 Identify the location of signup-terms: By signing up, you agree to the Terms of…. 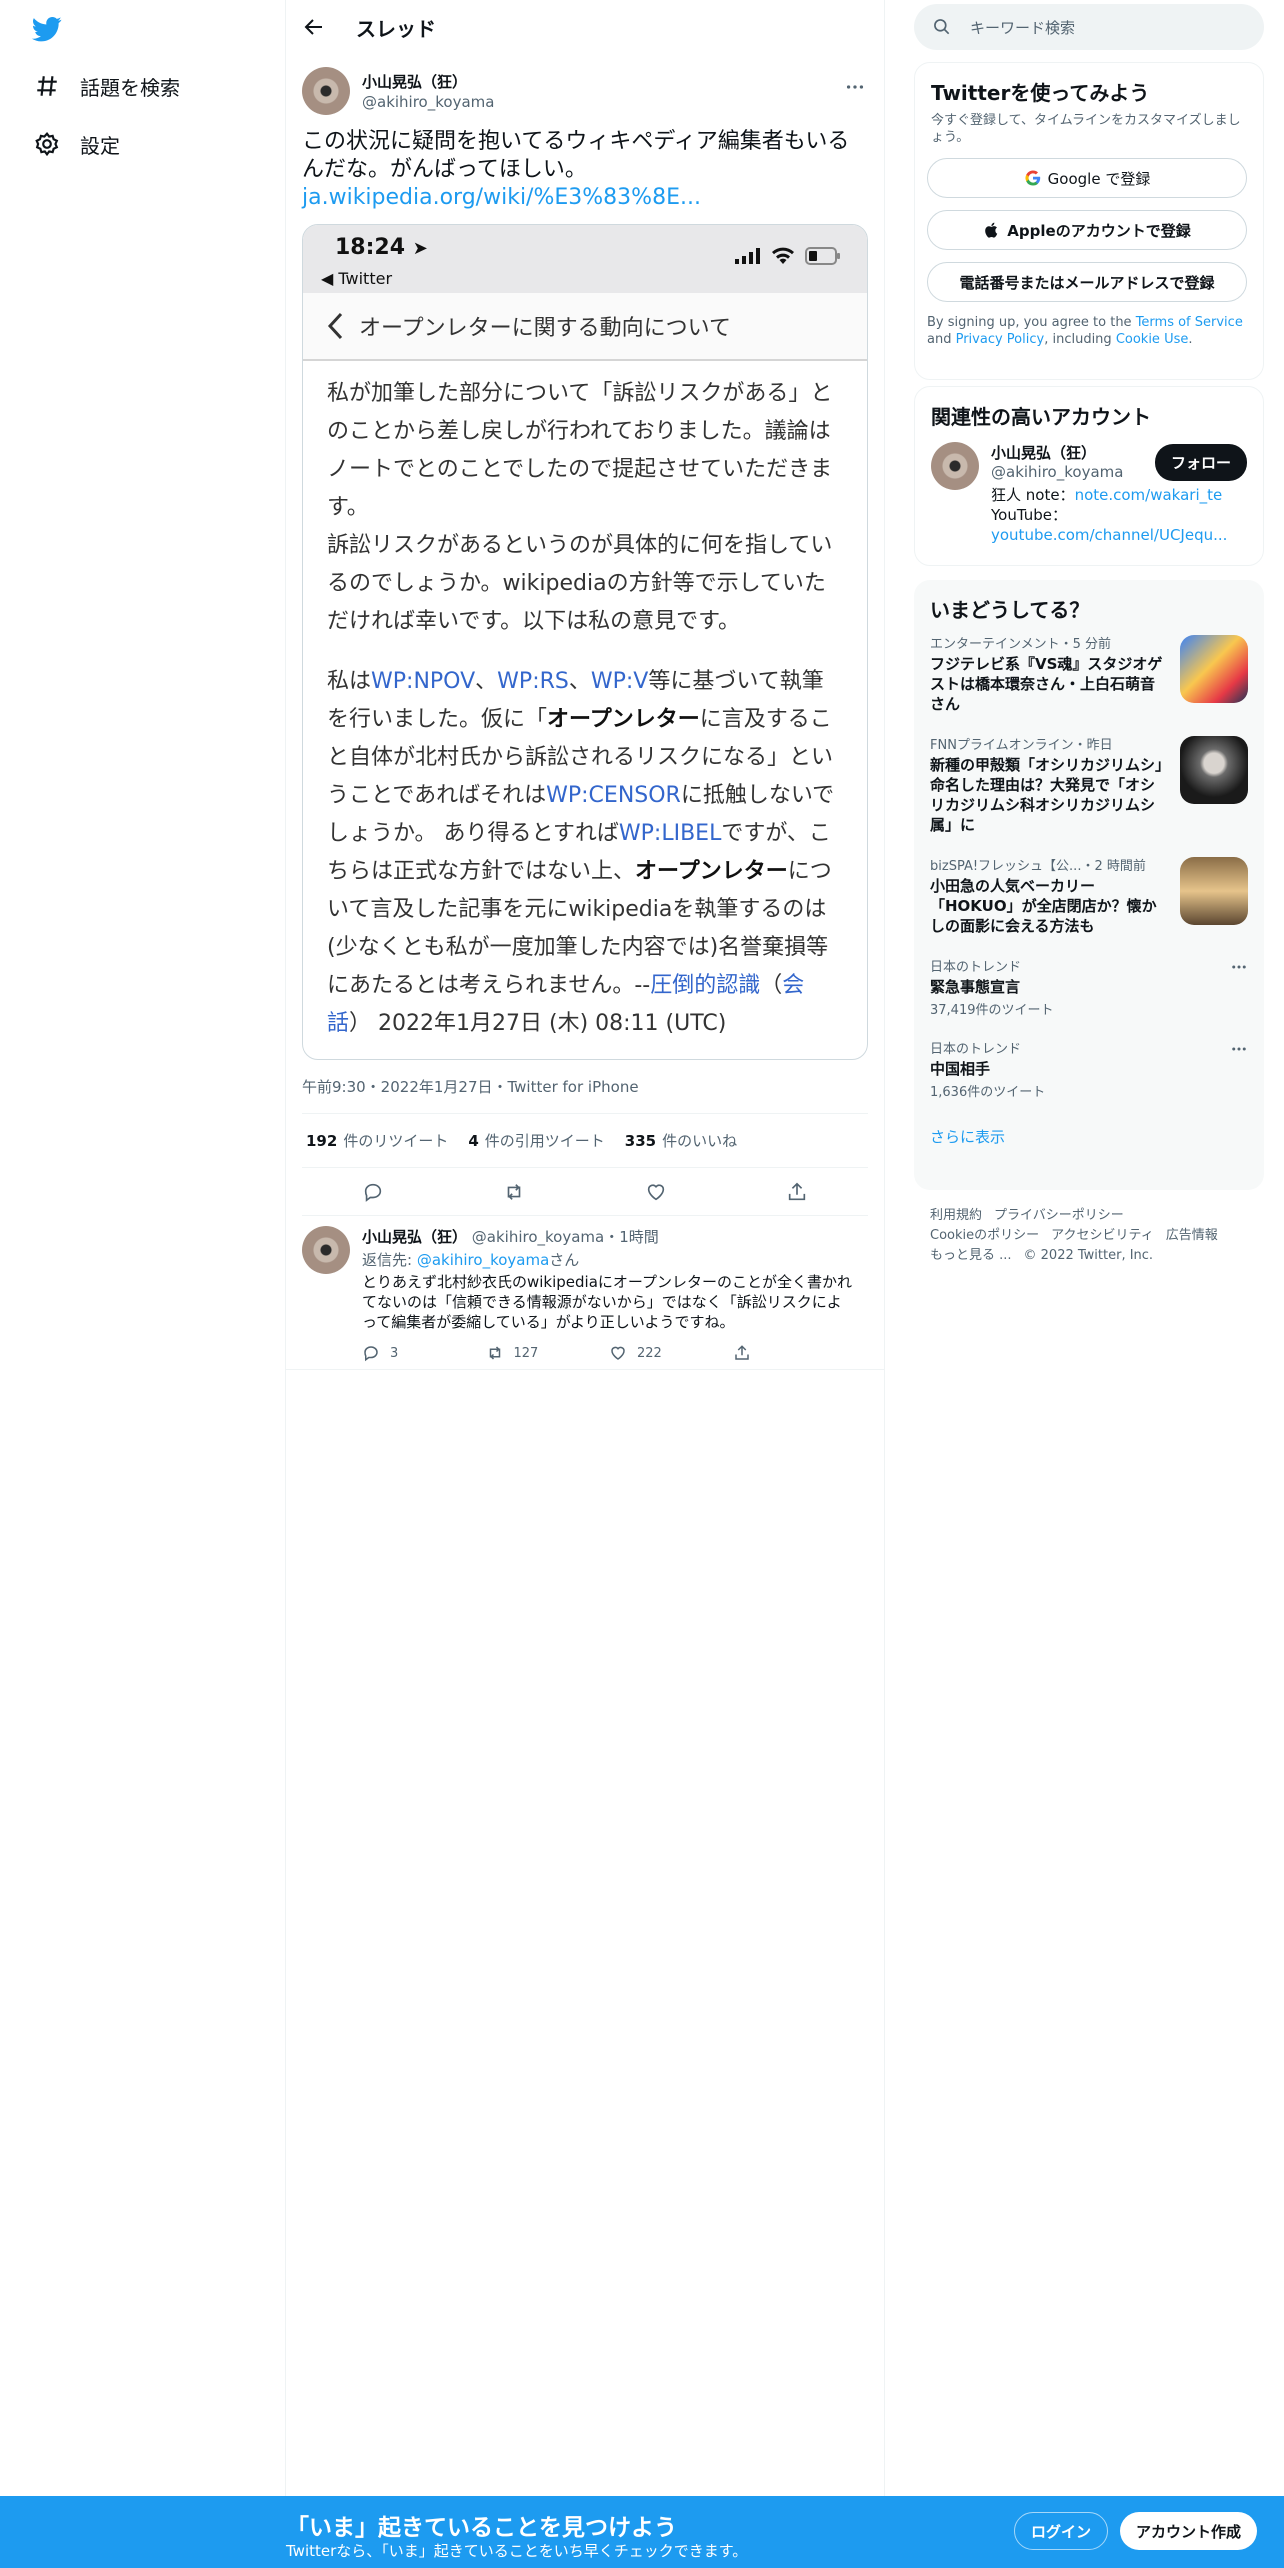
(1085, 331).